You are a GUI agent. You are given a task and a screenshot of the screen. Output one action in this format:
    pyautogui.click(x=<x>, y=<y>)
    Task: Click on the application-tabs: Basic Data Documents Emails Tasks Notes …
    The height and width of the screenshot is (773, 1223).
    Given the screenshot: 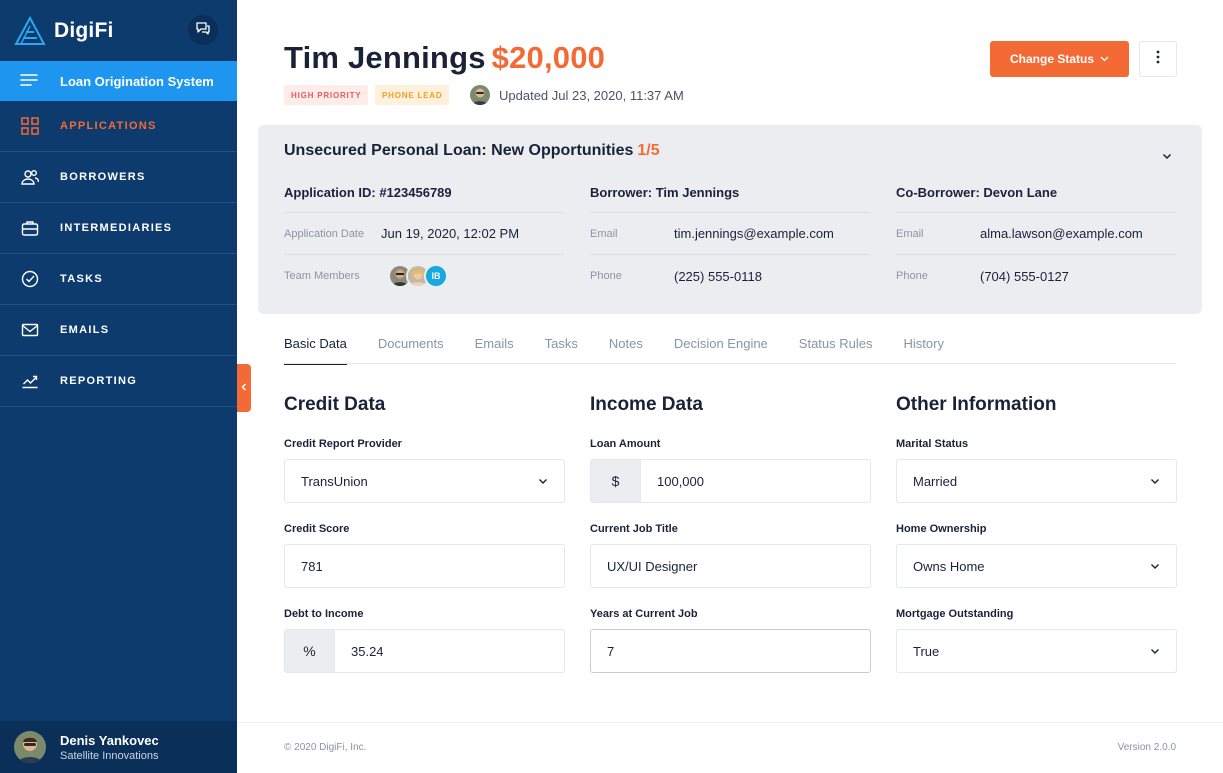 What is the action you would take?
    pyautogui.click(x=730, y=350)
    